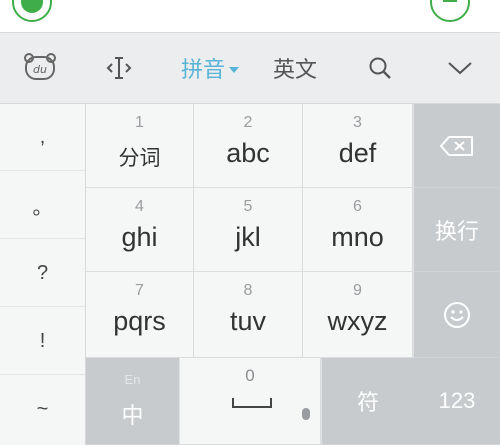 The height and width of the screenshot is (445, 500). I want to click on chevron-down-icon, so click(460, 68).